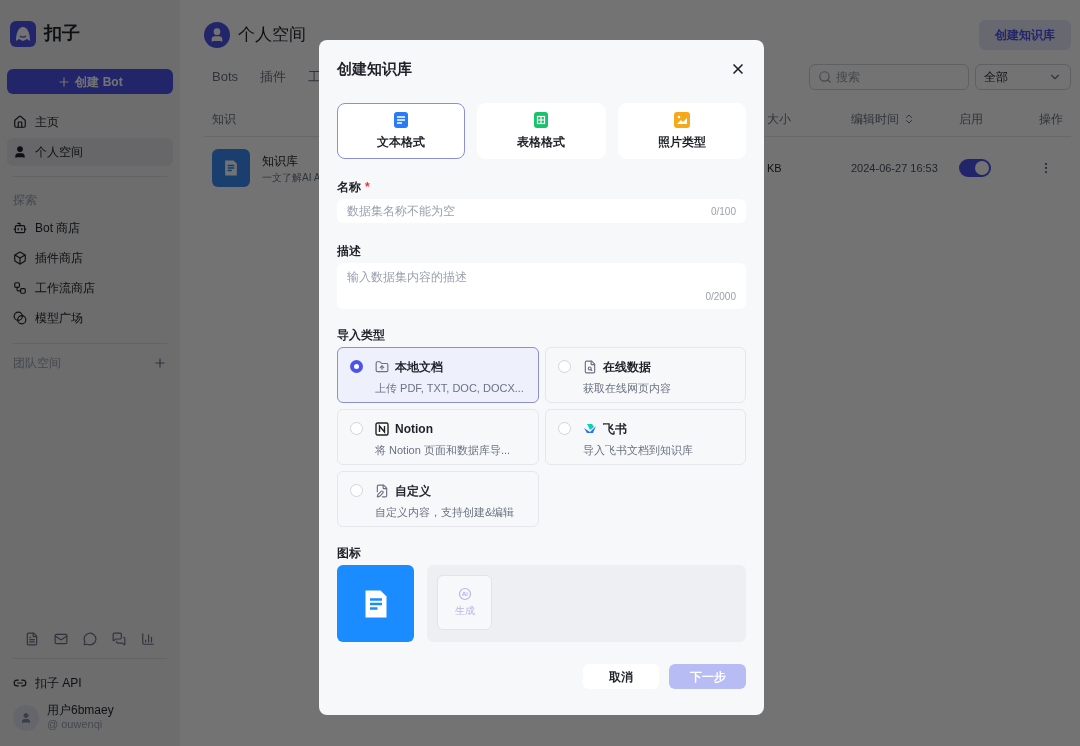 Image resolution: width=1080 pixels, height=746 pixels. Describe the element at coordinates (614, 429) in the screenshot. I see `option-title: 飞书` at that location.